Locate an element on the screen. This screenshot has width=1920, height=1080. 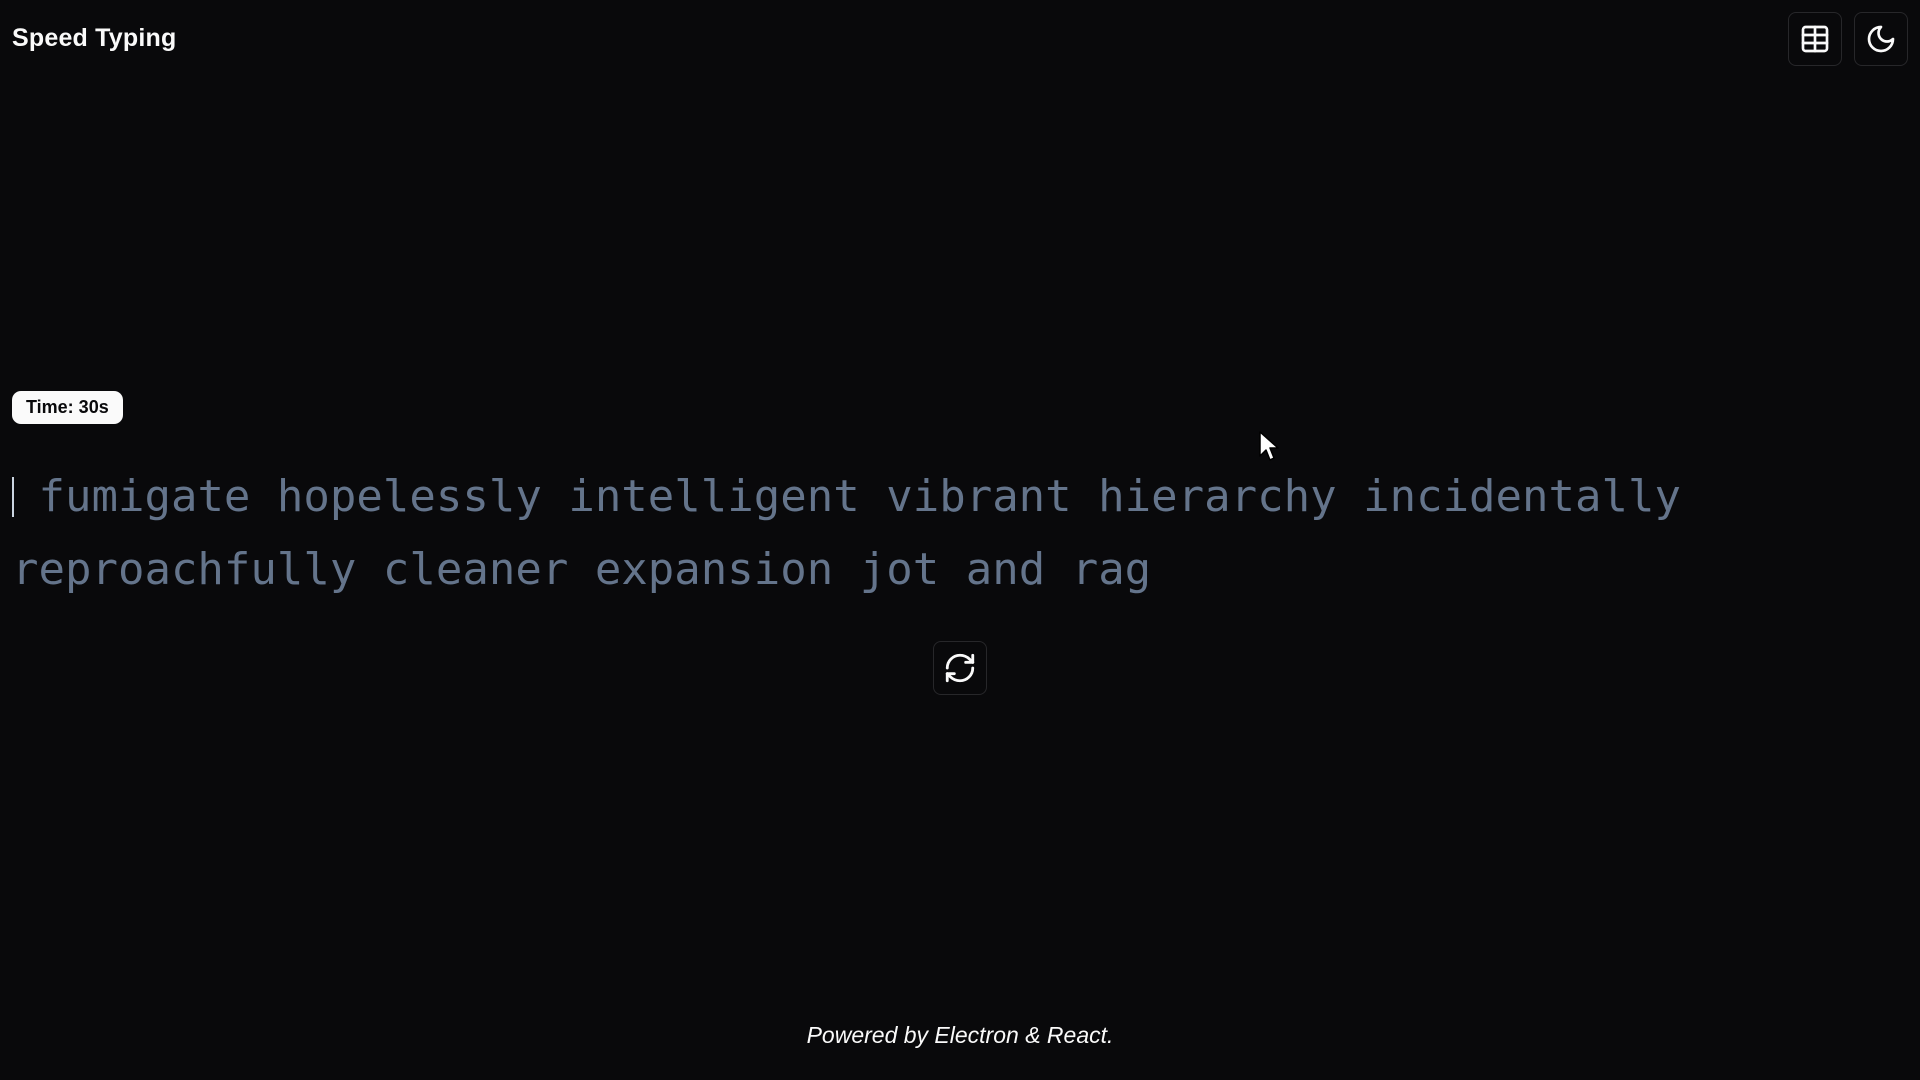
typing-word: rag is located at coordinates (1111, 569).